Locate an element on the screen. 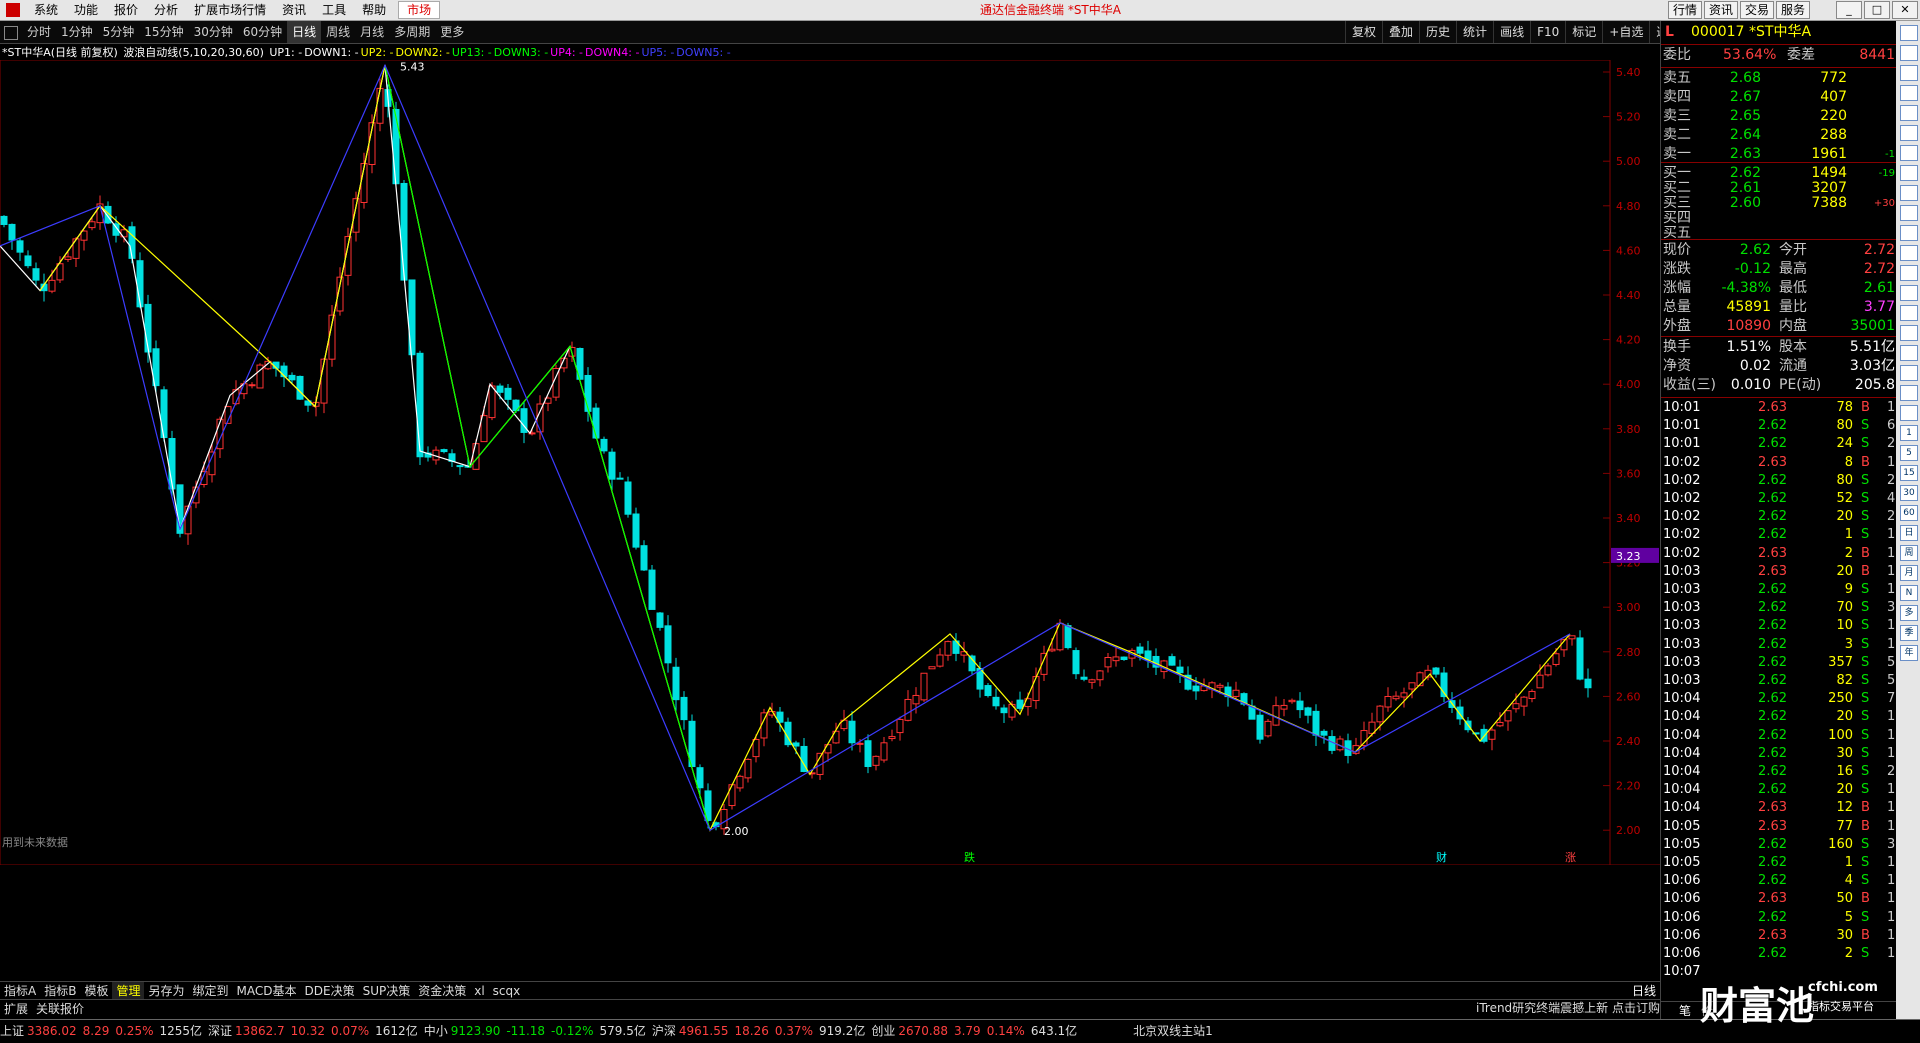  period-tab-4: 30分钟 is located at coordinates (213, 32).